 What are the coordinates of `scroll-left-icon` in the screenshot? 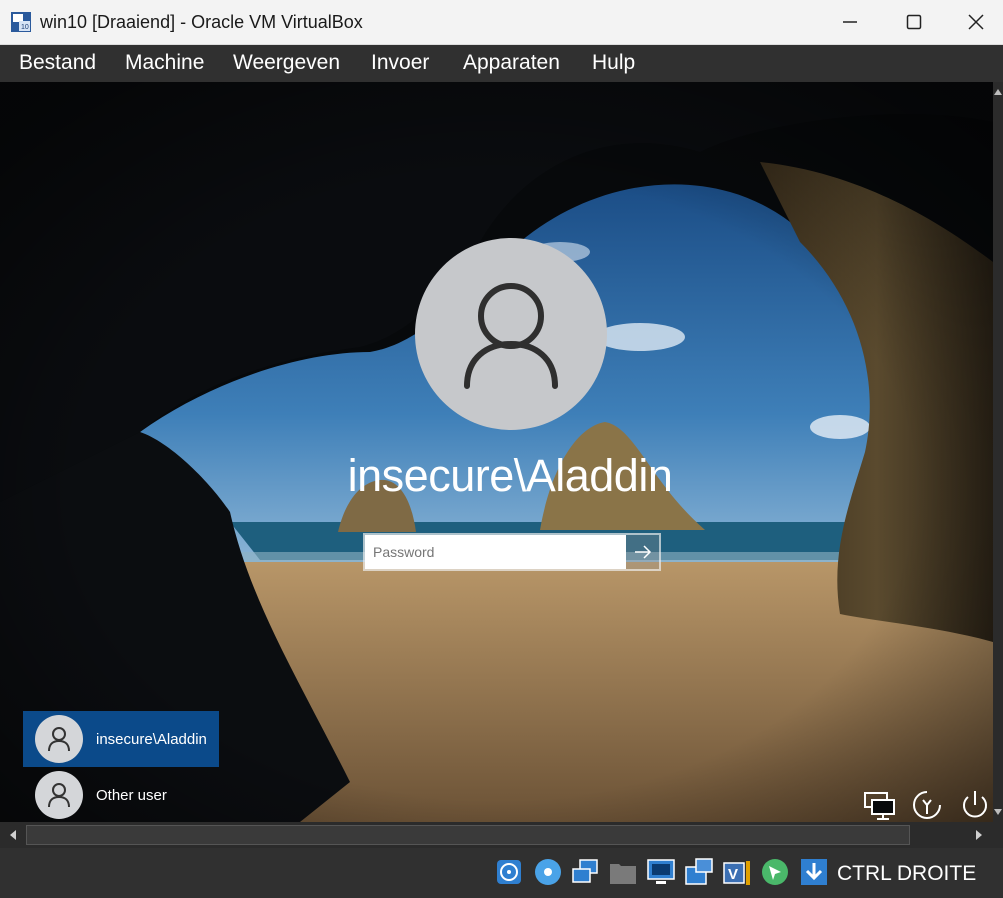 It's located at (13, 835).